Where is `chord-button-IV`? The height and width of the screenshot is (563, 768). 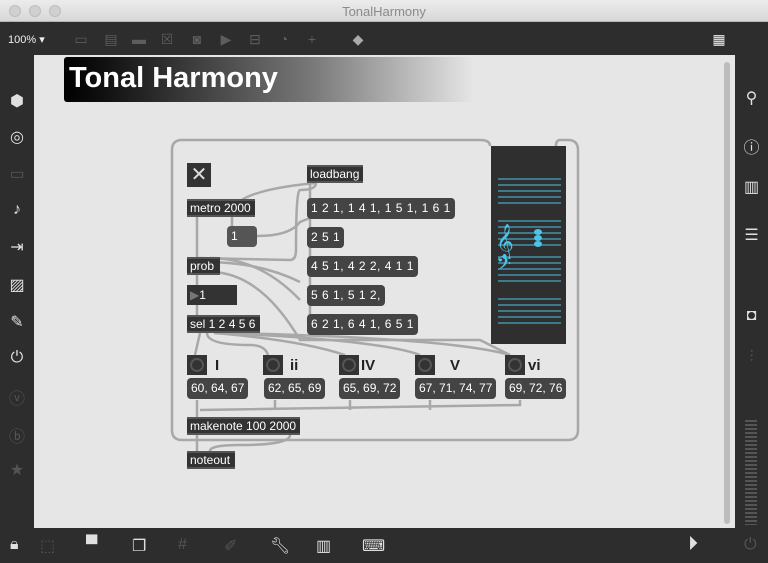 chord-button-IV is located at coordinates (349, 365).